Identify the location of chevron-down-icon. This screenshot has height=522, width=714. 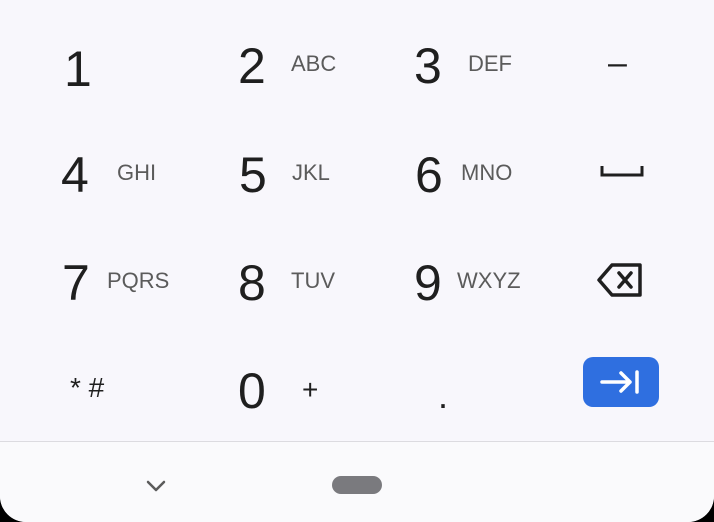
(156, 486).